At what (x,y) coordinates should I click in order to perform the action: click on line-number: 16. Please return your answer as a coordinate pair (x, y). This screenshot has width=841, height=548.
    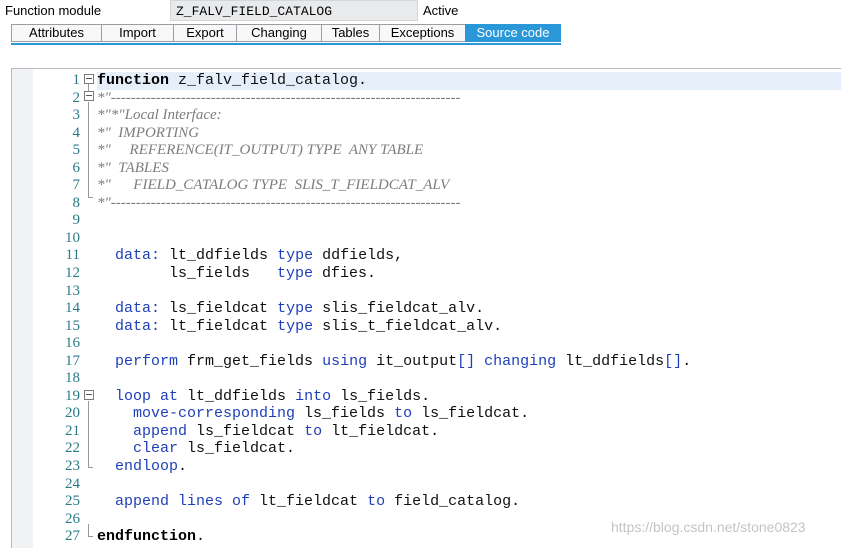
    Looking at the image, I should click on (72, 343).